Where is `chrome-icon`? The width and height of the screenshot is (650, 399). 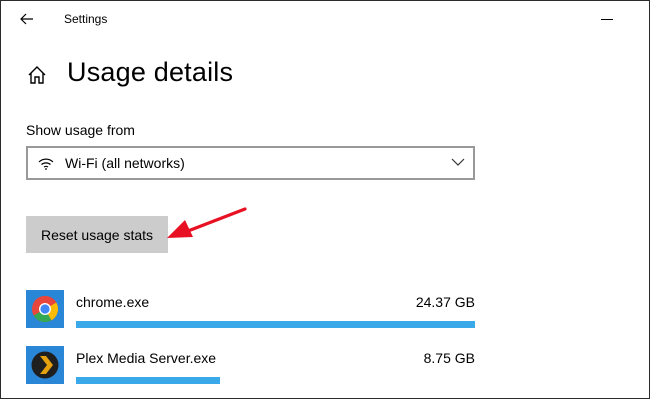 chrome-icon is located at coordinates (45, 309).